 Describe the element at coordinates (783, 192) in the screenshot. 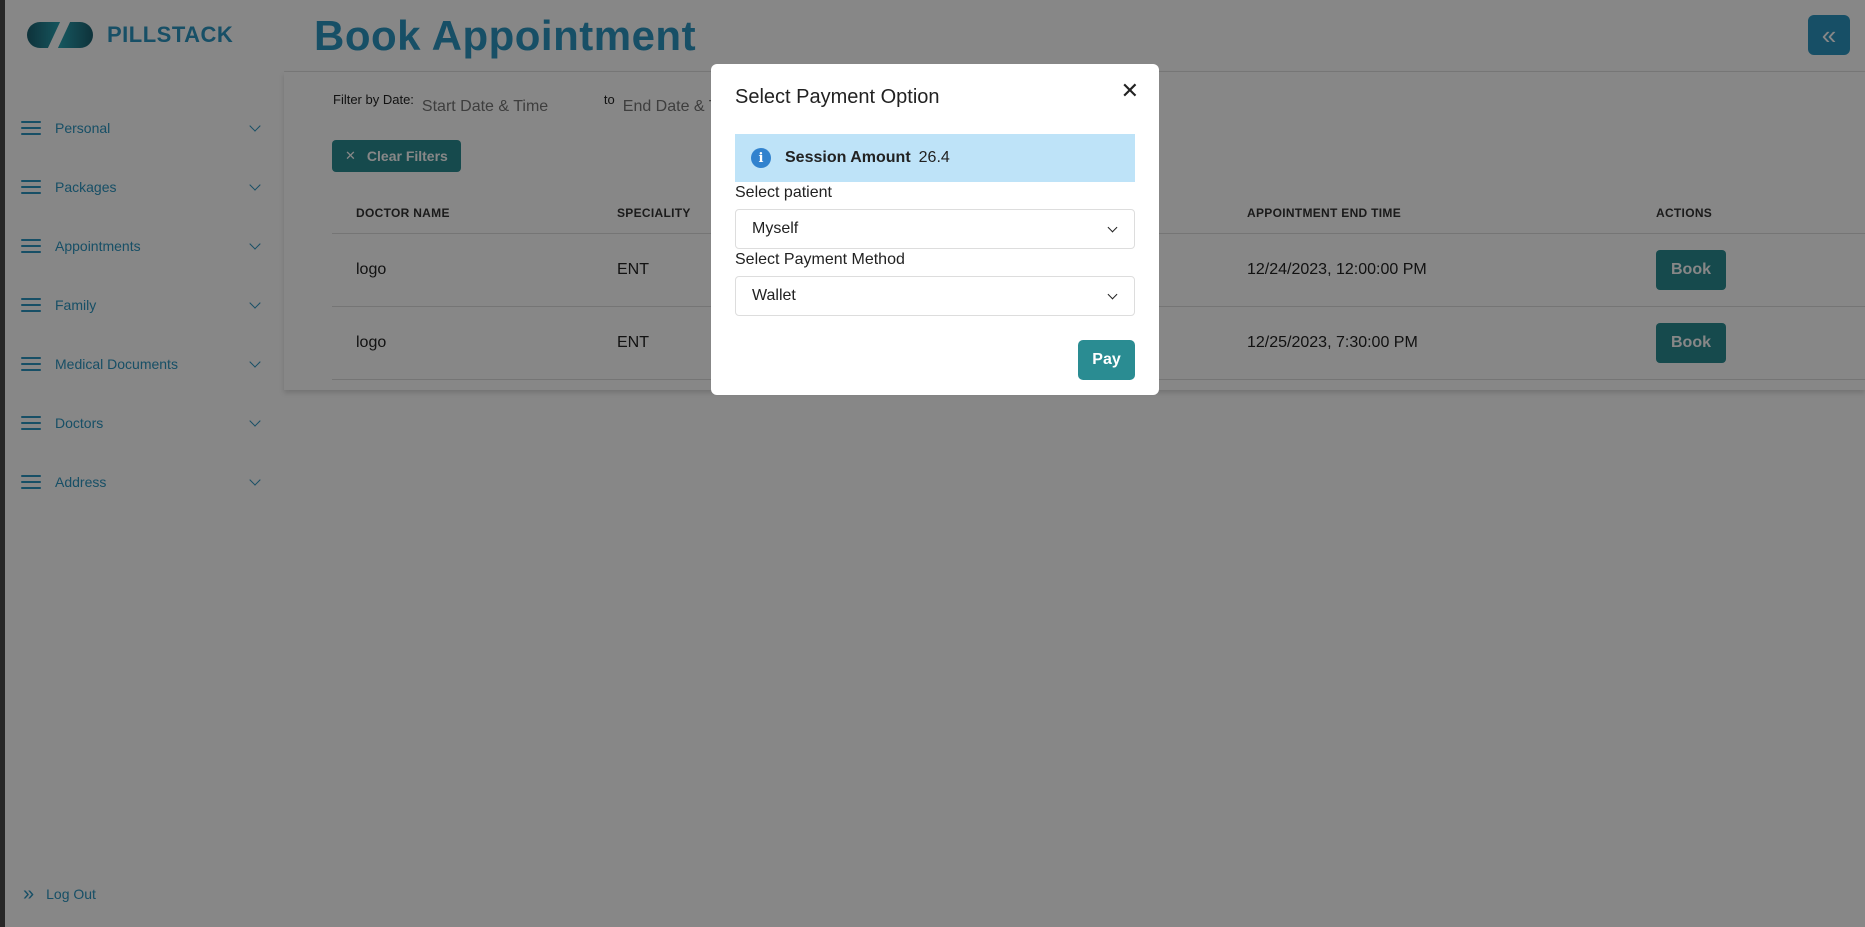

I see `patient-label: Select patient` at that location.